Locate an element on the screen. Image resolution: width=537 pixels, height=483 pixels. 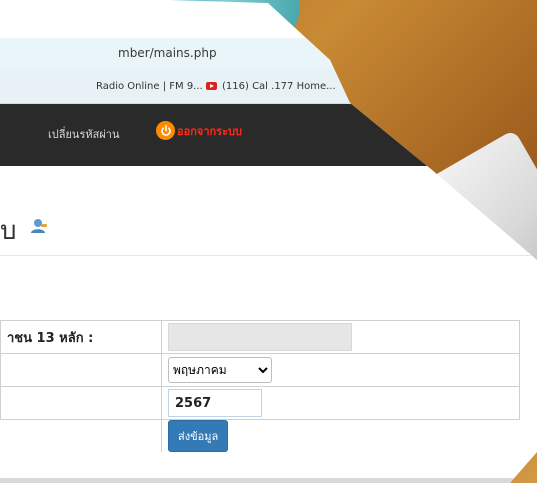
year-cell is located at coordinates (340, 403).